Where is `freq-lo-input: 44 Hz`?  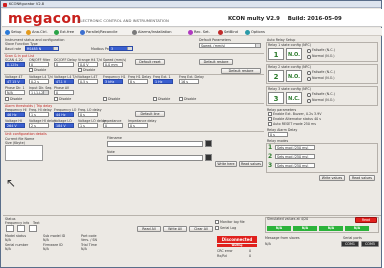
freq-lo-input: 44 Hz is located at coordinates (64, 114).